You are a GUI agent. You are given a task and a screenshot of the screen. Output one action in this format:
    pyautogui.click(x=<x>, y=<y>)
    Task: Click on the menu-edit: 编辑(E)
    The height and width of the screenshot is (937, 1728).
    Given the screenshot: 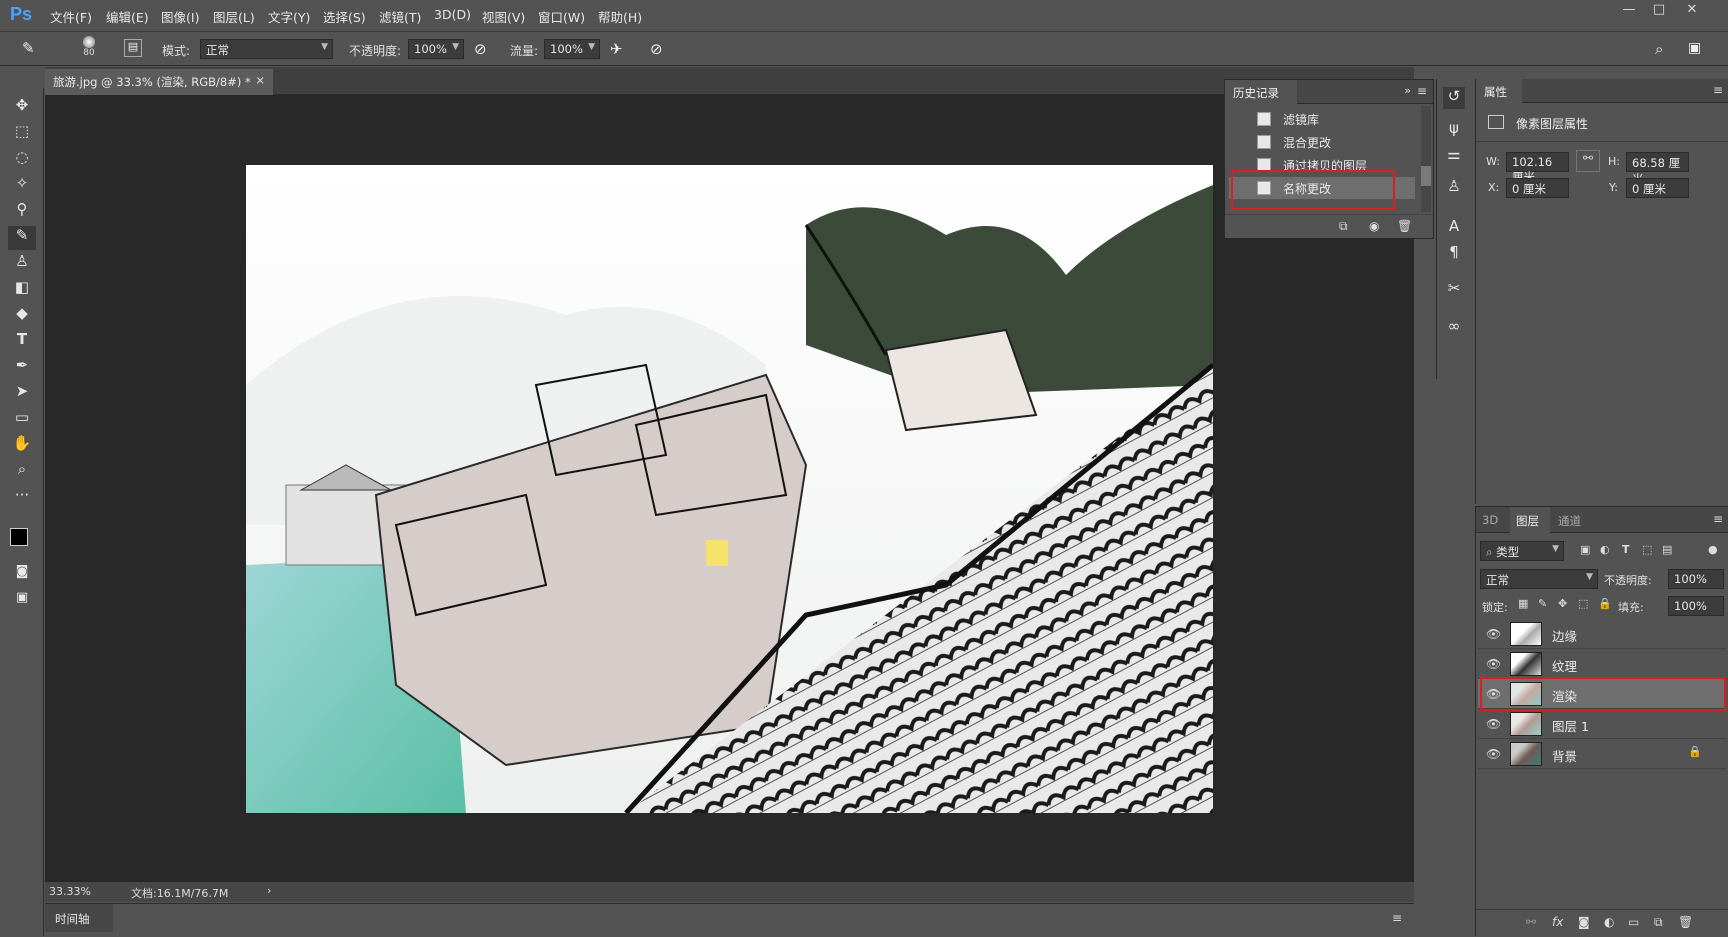 What is the action you would take?
    pyautogui.click(x=127, y=16)
    